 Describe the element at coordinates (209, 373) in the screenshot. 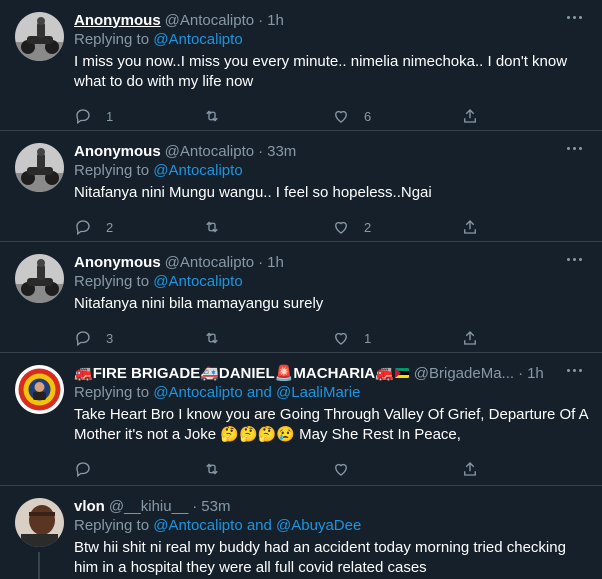

I see `ambulance-emoji-icon: 🚑` at that location.